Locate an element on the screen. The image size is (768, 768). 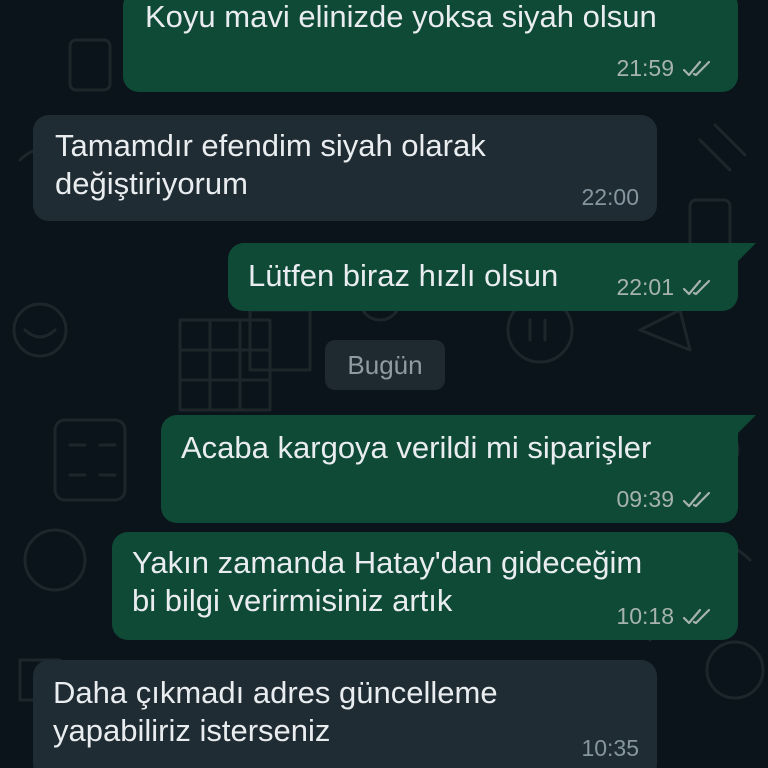
message-meta: 09:39 is located at coordinates (664, 499).